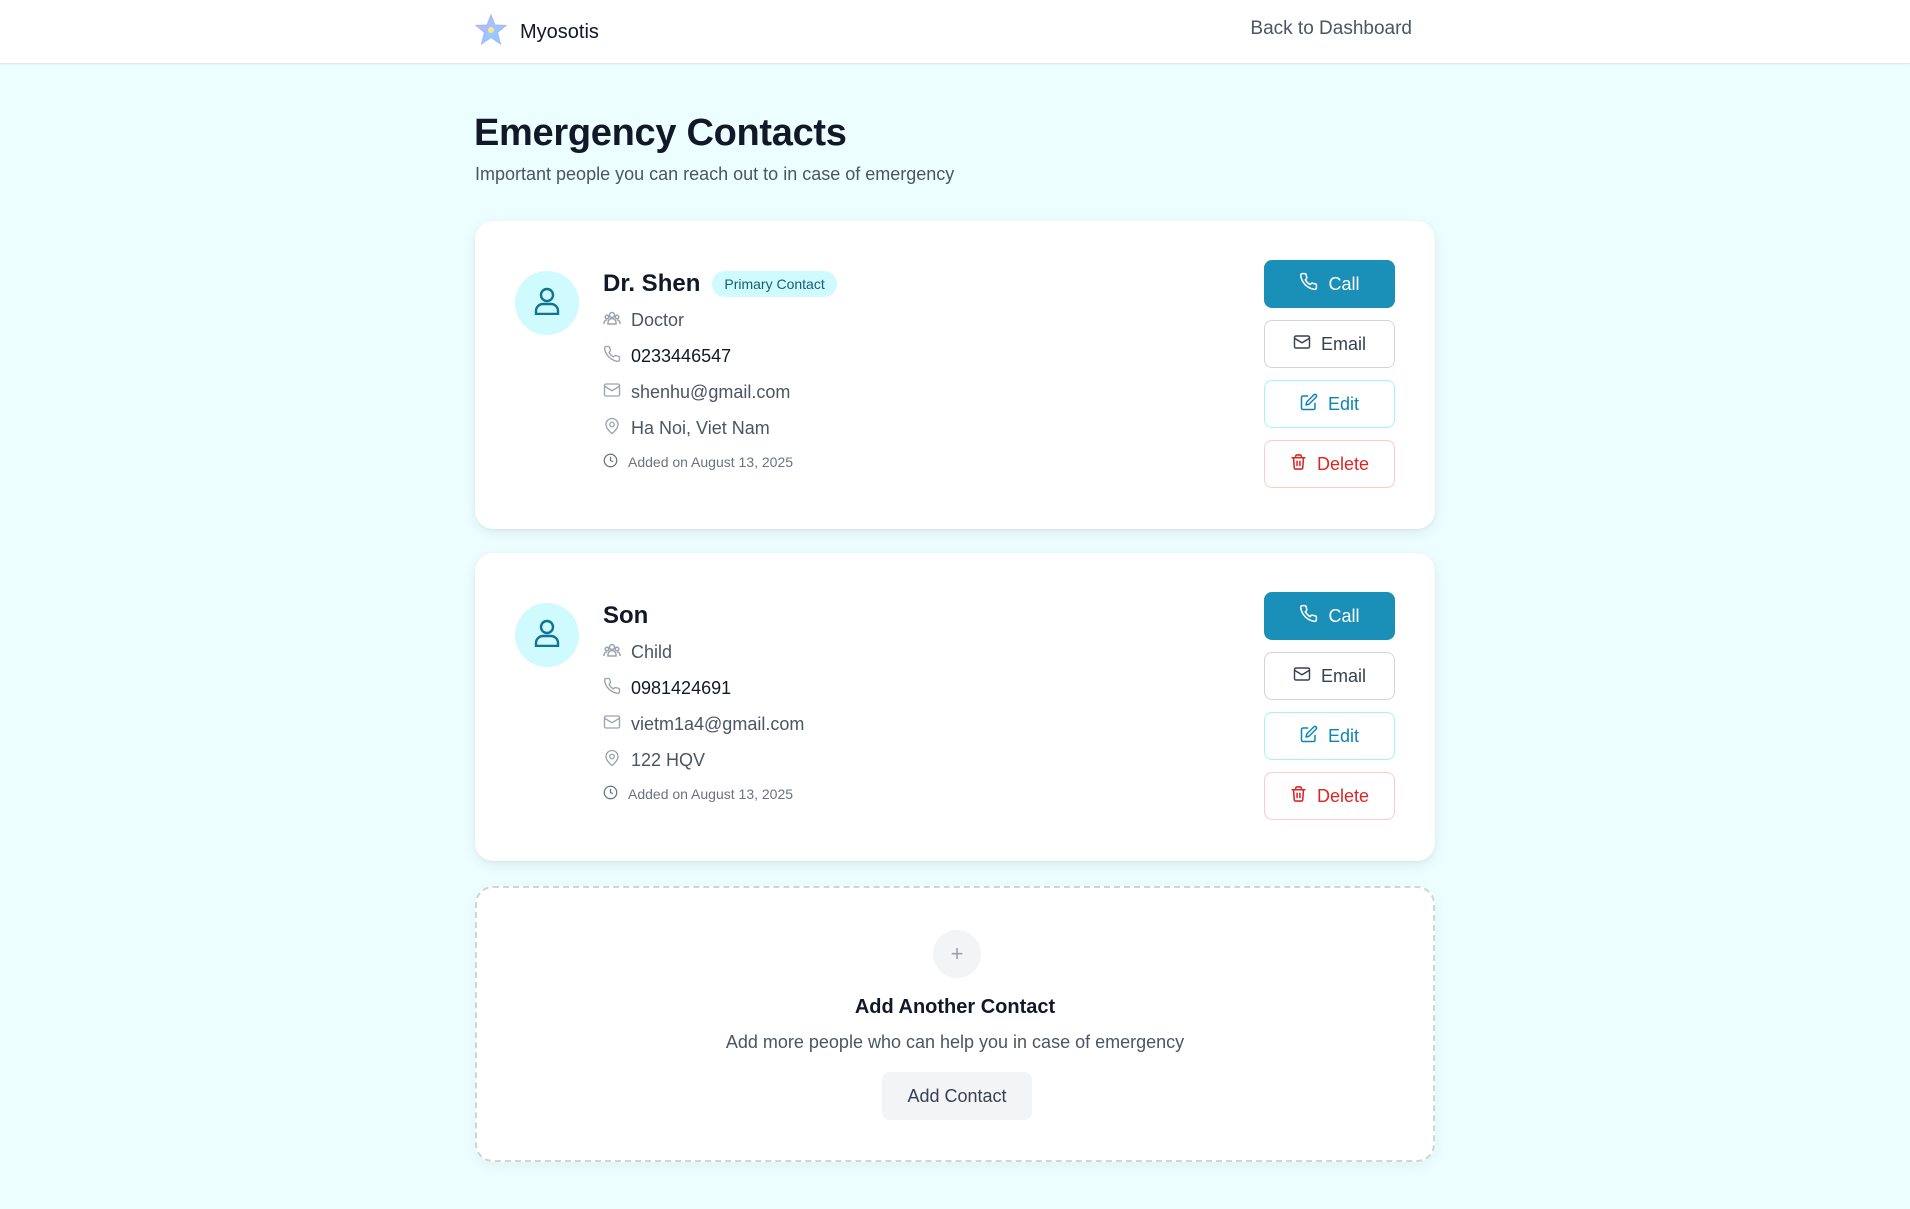 The height and width of the screenshot is (1209, 1910). What do you see at coordinates (957, 954) in the screenshot?
I see `plus-icon: +` at bounding box center [957, 954].